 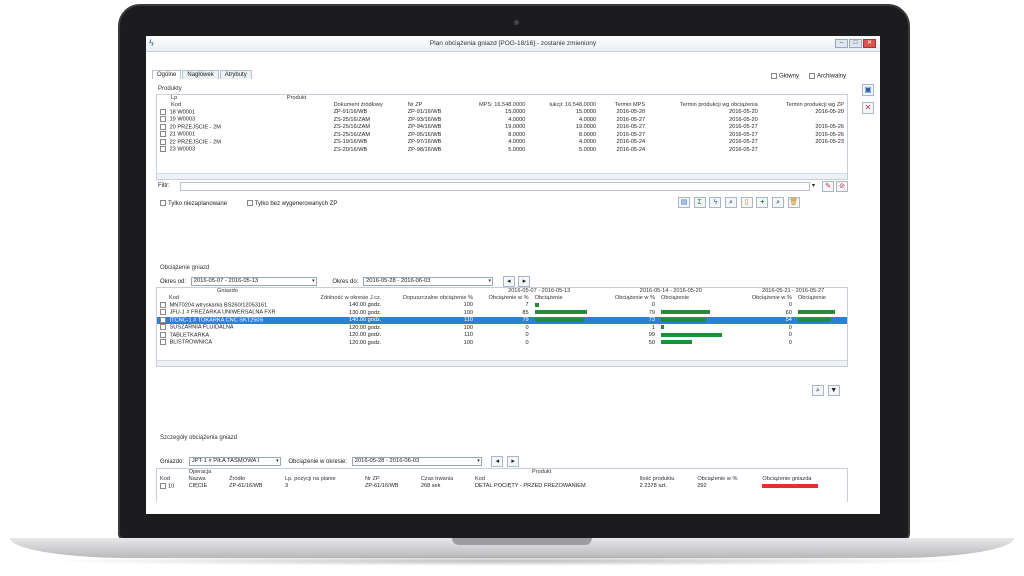 What do you see at coordinates (291, 203) in the screenshot?
I see `bez-zp-checkbox: Tylko bez wygenerowanych ZP` at bounding box center [291, 203].